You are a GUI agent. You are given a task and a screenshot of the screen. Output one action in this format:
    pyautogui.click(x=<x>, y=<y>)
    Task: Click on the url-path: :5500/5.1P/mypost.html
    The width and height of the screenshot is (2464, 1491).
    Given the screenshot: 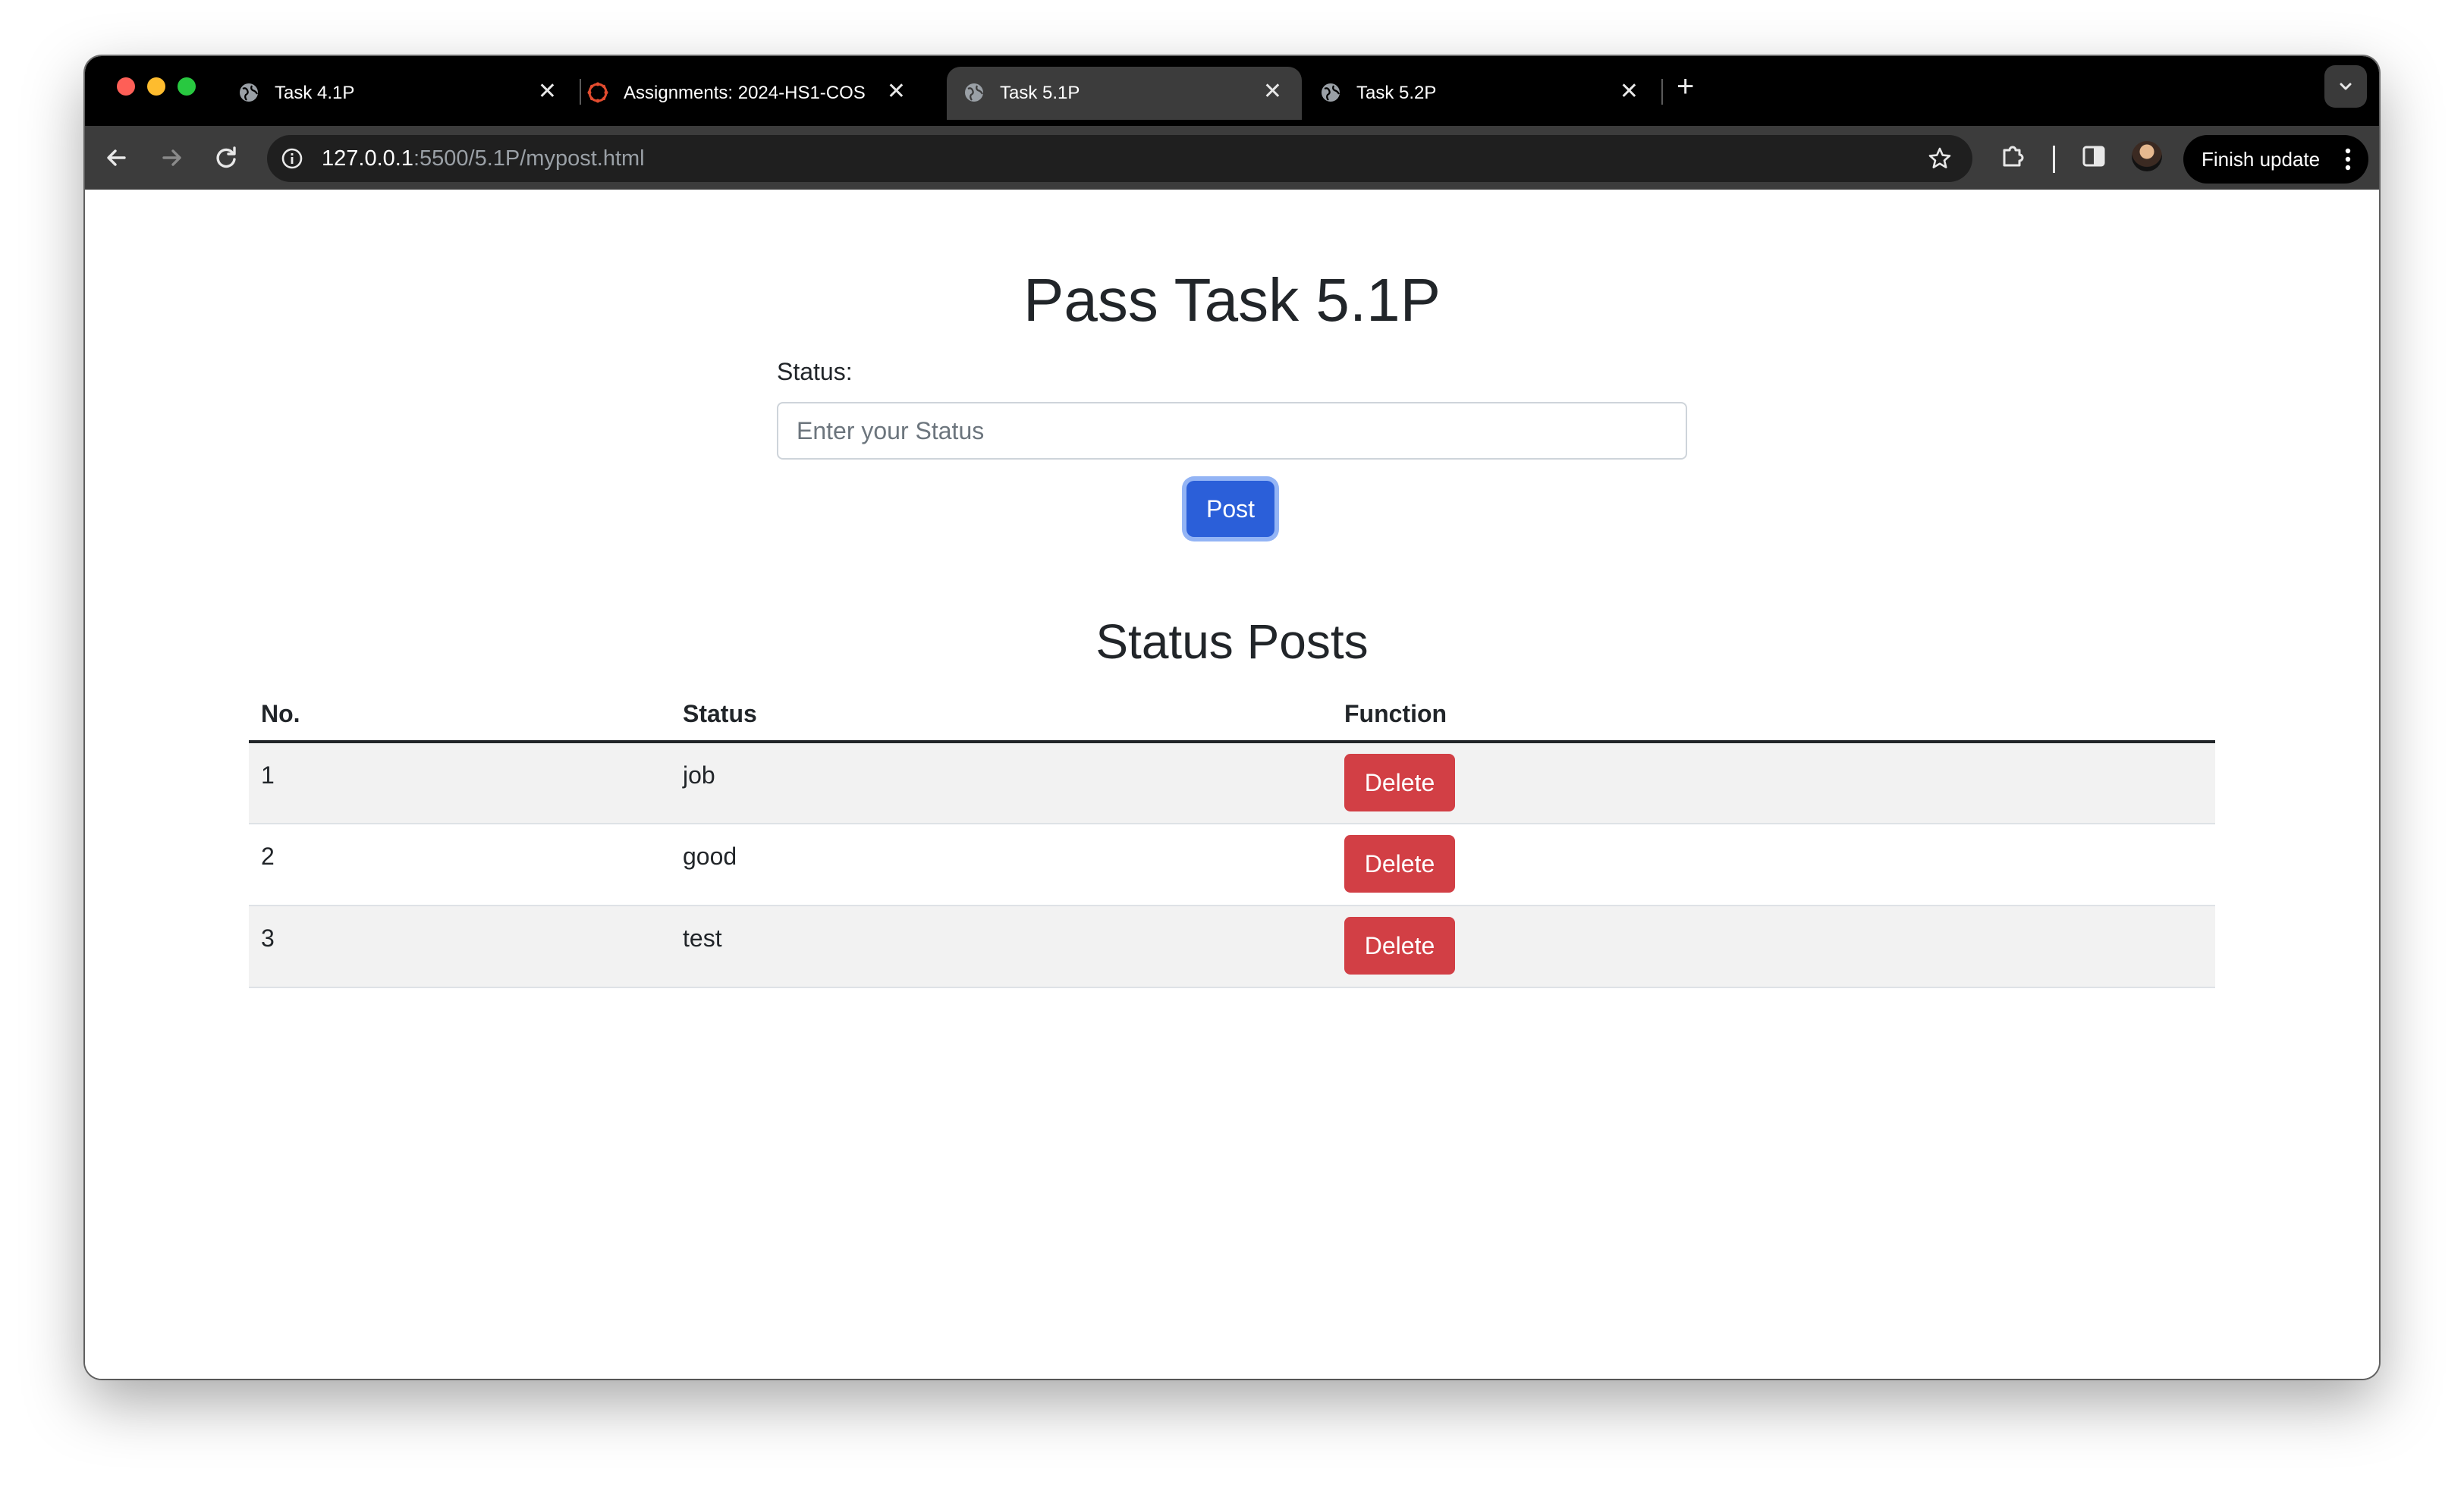 What is the action you would take?
    pyautogui.click(x=529, y=158)
    